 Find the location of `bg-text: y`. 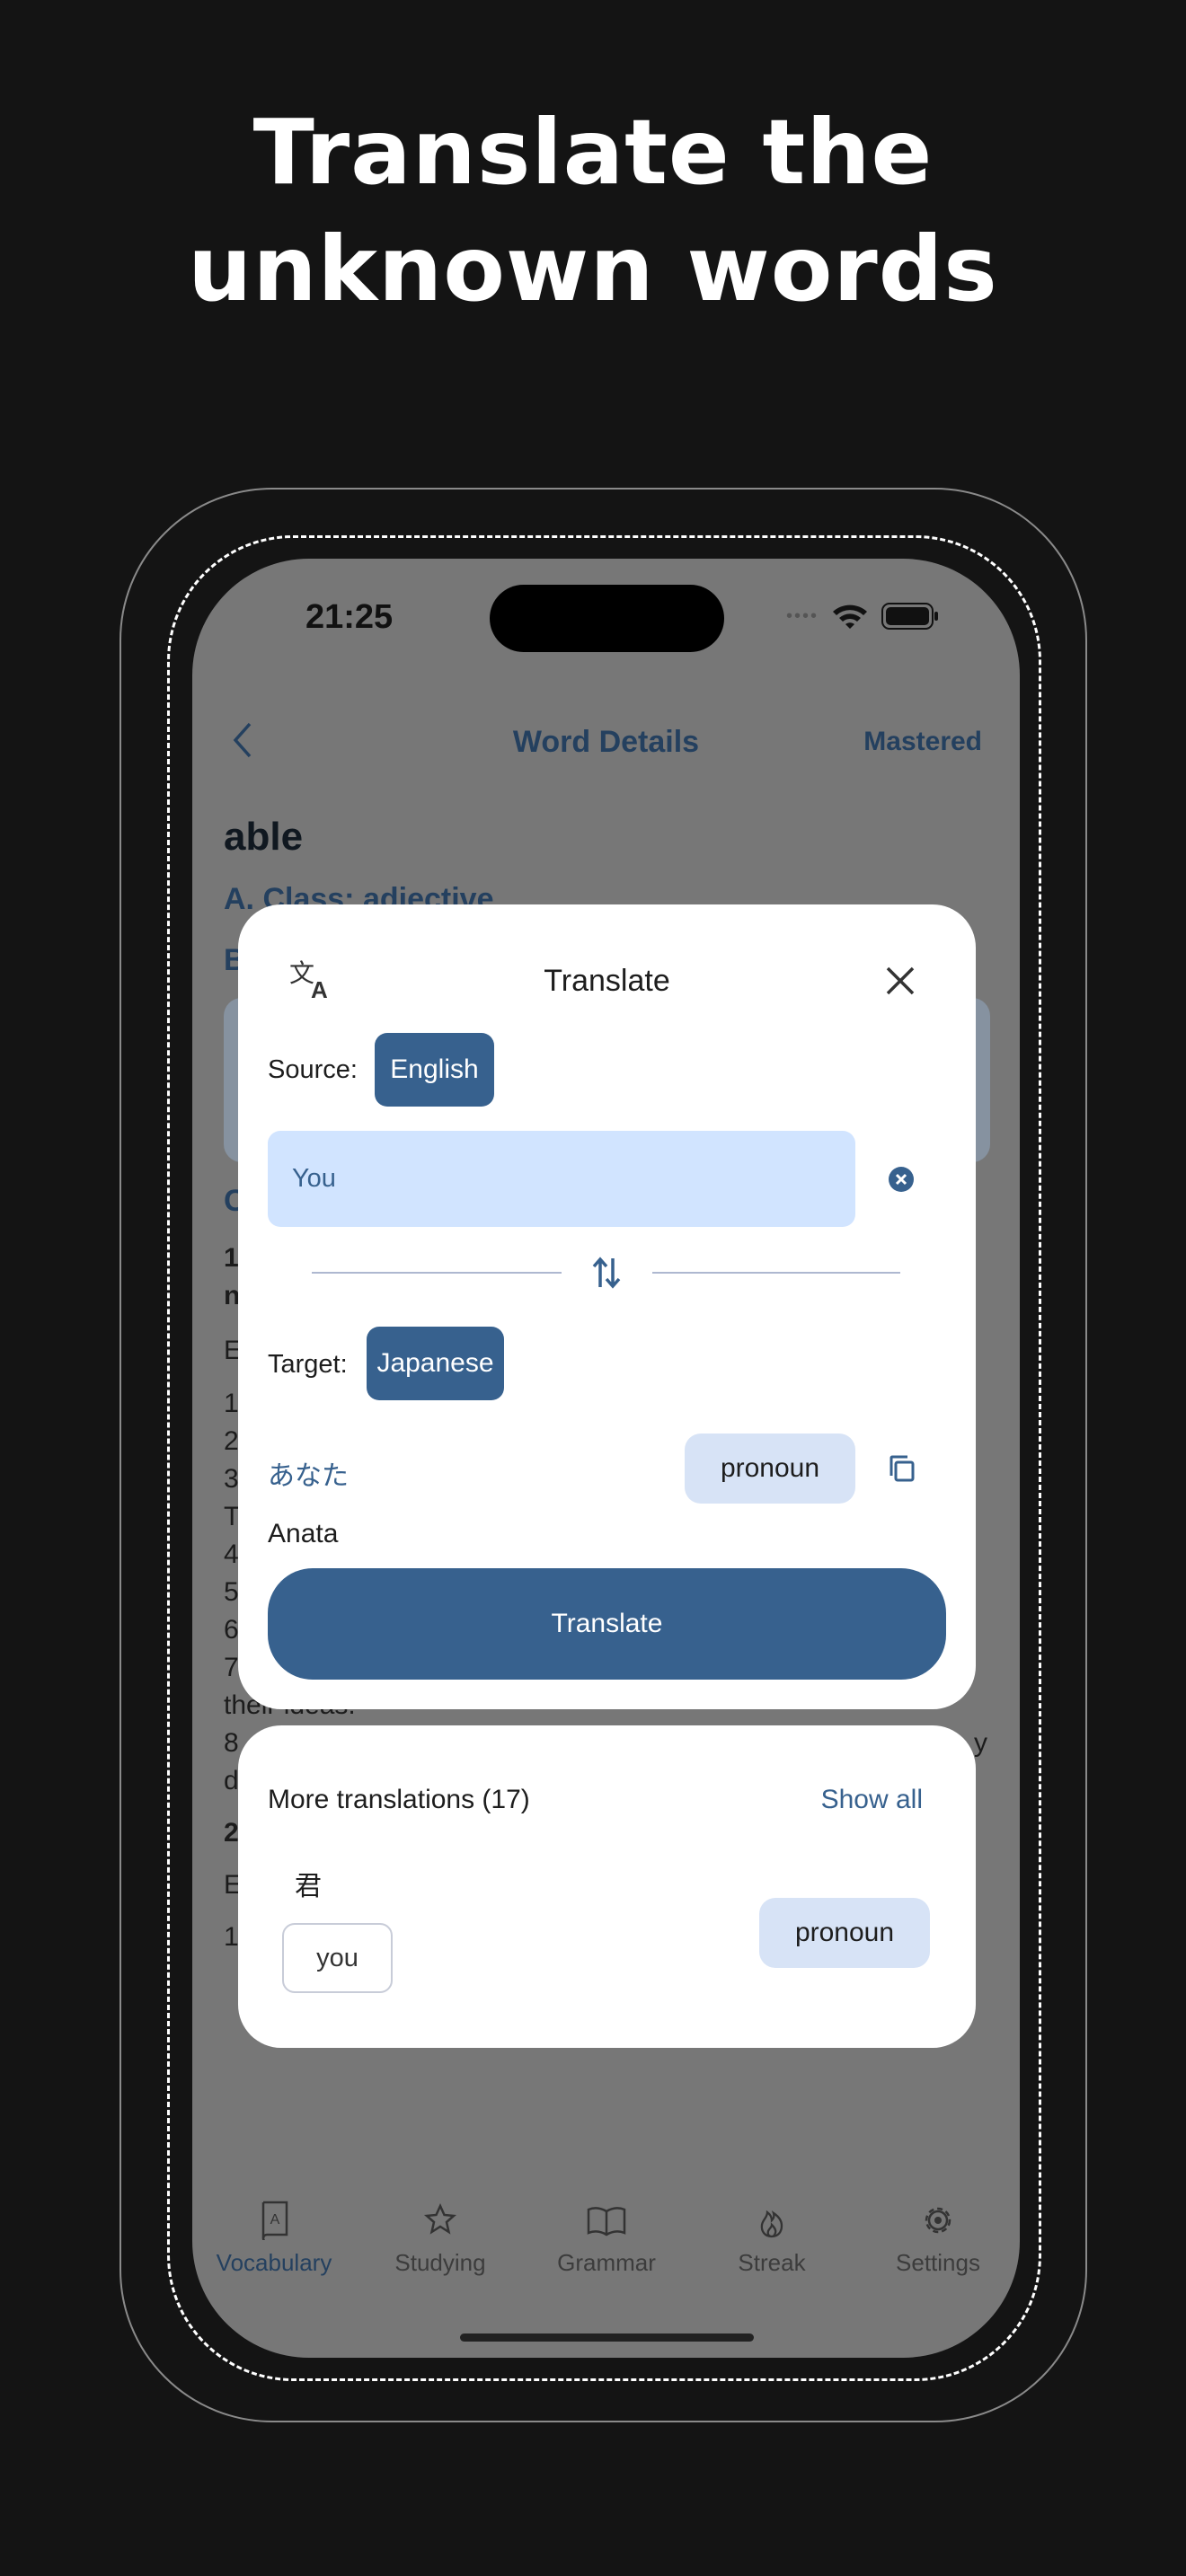

bg-text: y is located at coordinates (980, 1743).